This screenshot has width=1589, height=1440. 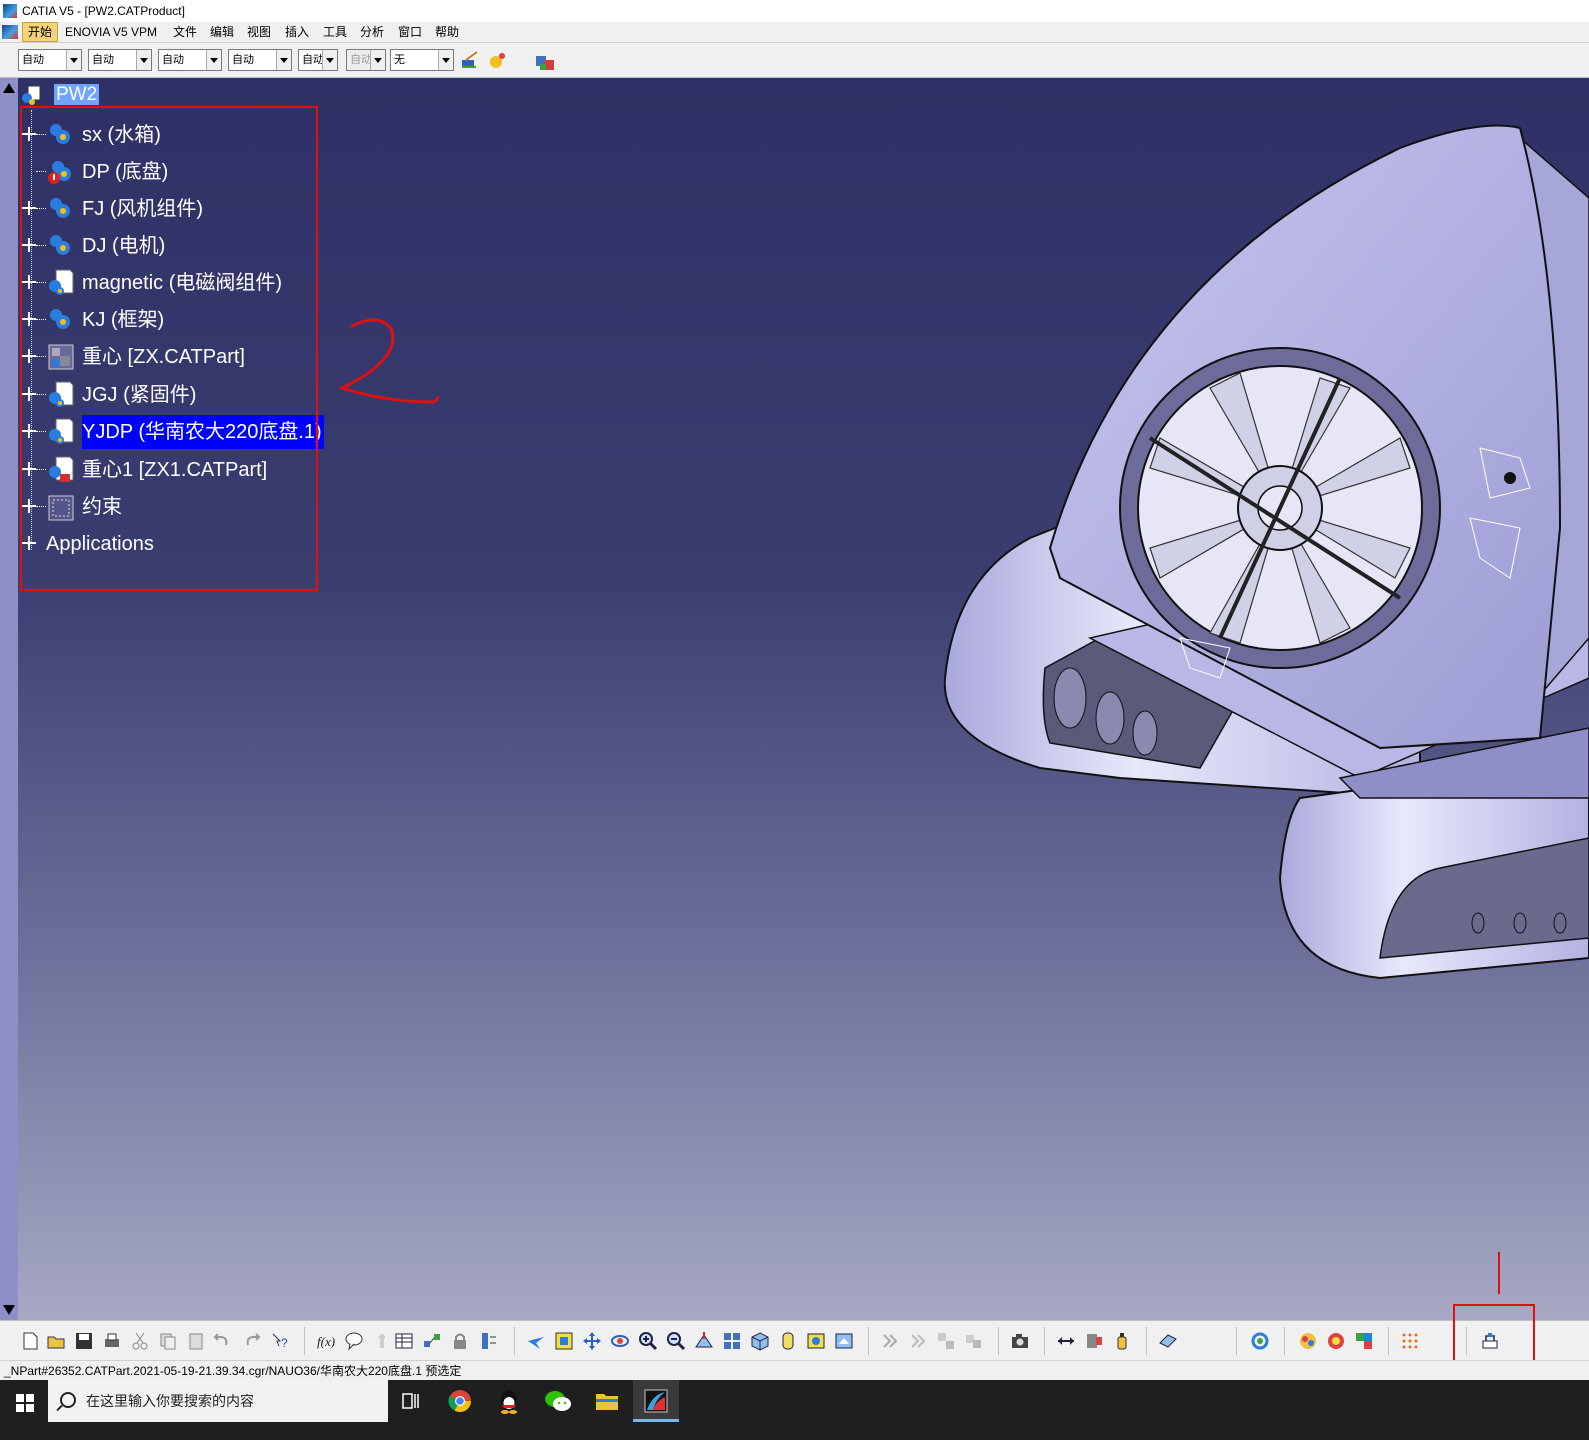 I want to click on point-type-combo: 自动, so click(x=318, y=60).